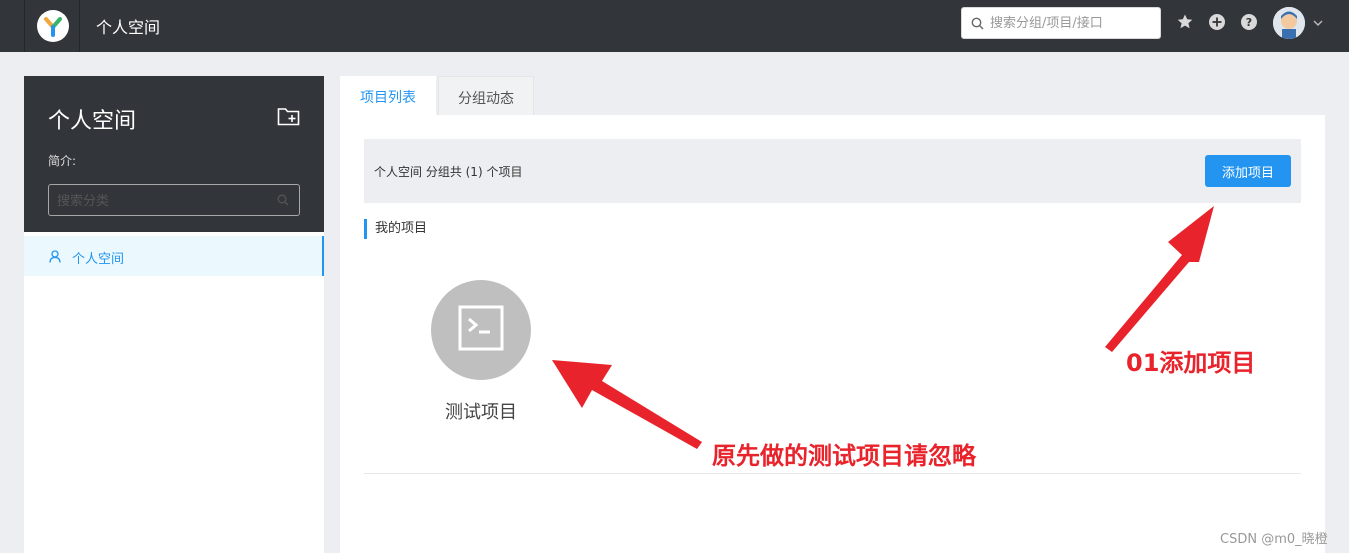 The width and height of the screenshot is (1349, 553). I want to click on add-project-annotation: 01添加项目, so click(1191, 363).